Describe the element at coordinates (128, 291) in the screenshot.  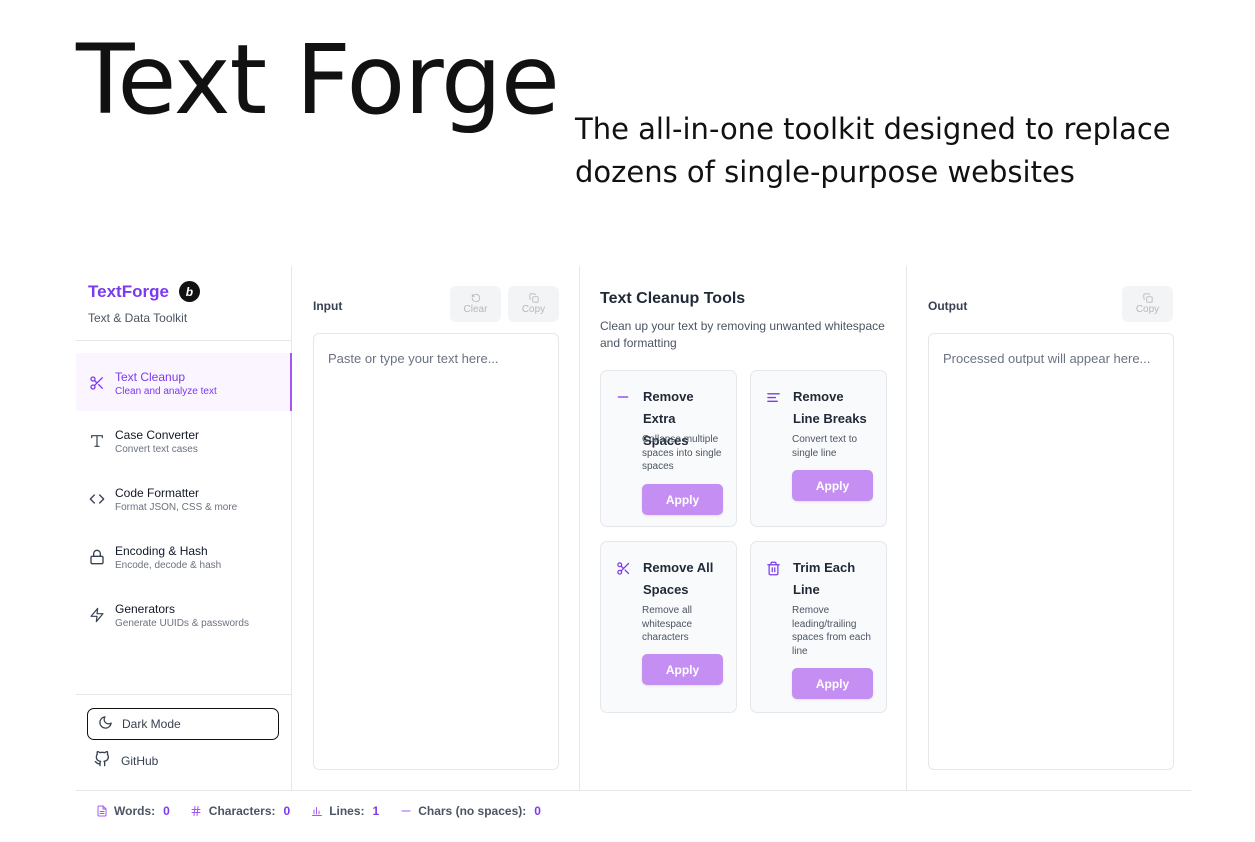
I see `brand-name: TextForge` at that location.